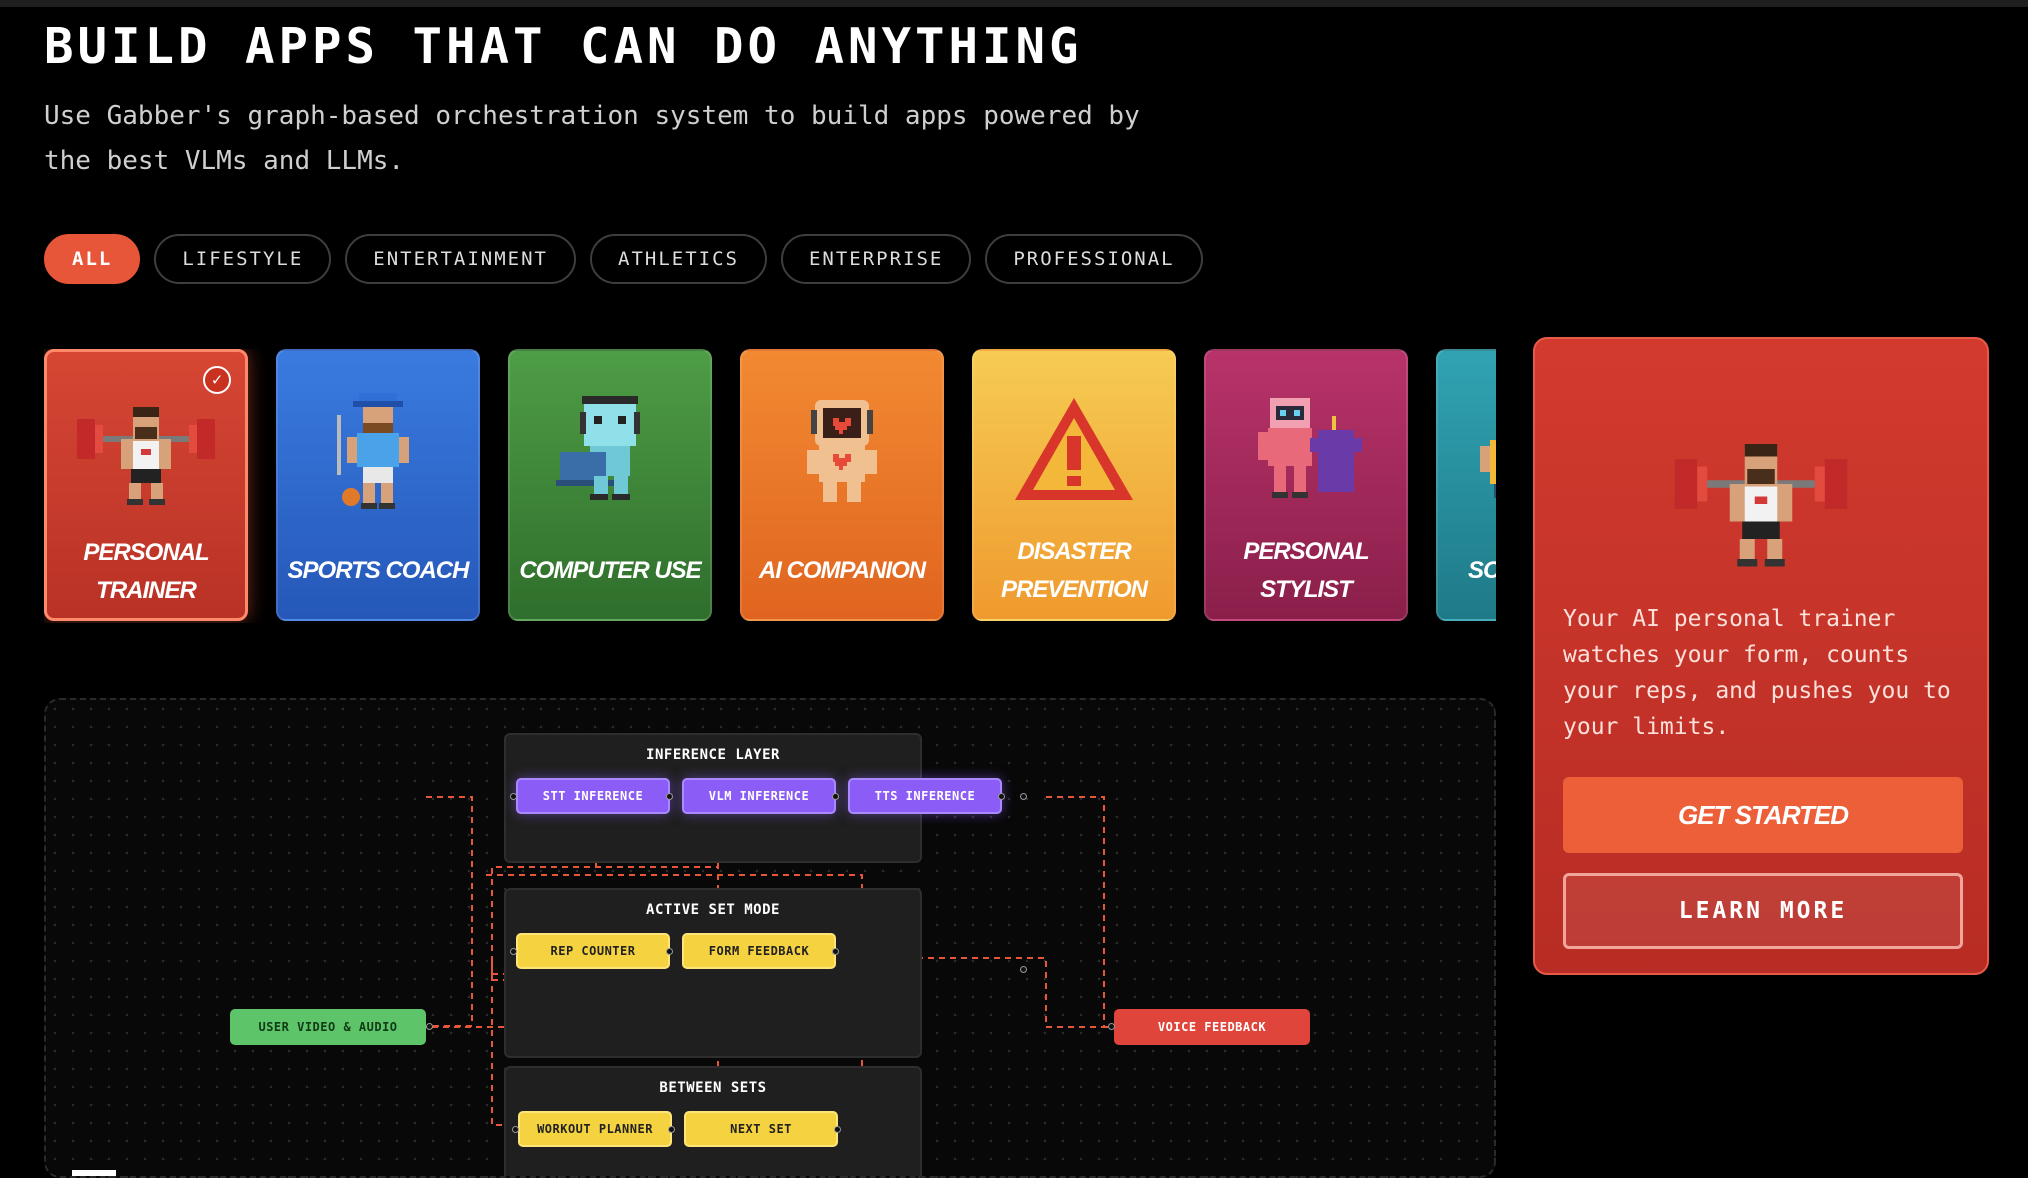 The image size is (2028, 1178). Describe the element at coordinates (146, 571) in the screenshot. I see `card-label: PERSONAL TRAINER` at that location.